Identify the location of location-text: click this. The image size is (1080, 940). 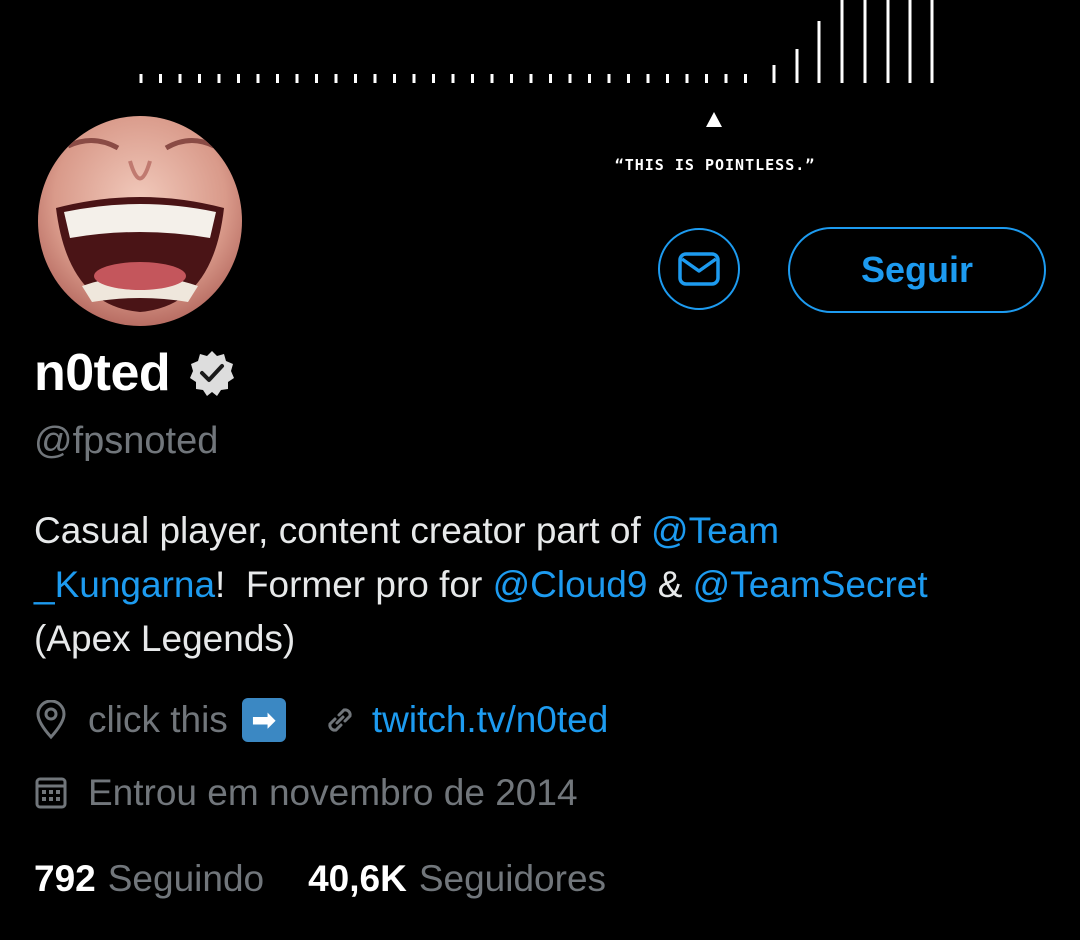
(158, 719).